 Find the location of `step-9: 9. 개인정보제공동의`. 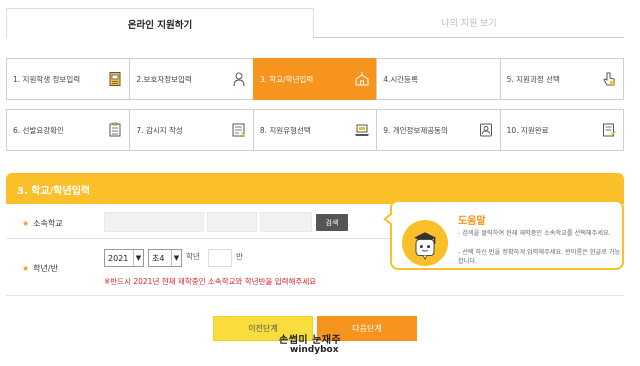

step-9: 9. 개인정보제공동의 is located at coordinates (438, 130).